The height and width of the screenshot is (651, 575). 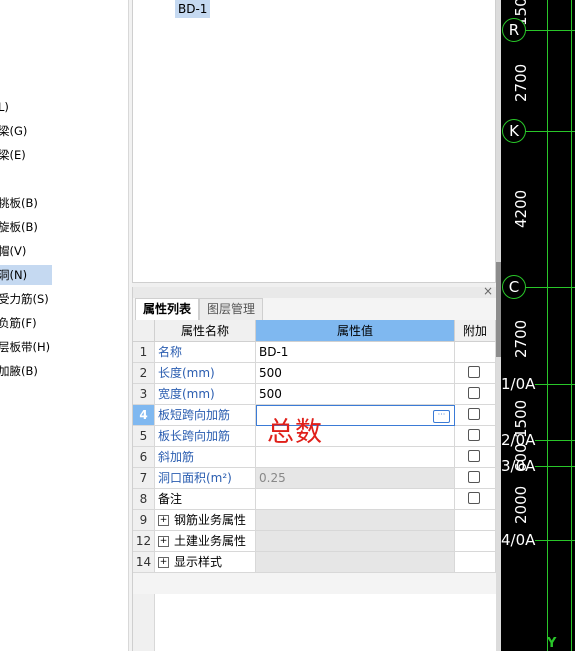 What do you see at coordinates (19, 227) in the screenshot?
I see `tree-item-label: 旋板(B)` at bounding box center [19, 227].